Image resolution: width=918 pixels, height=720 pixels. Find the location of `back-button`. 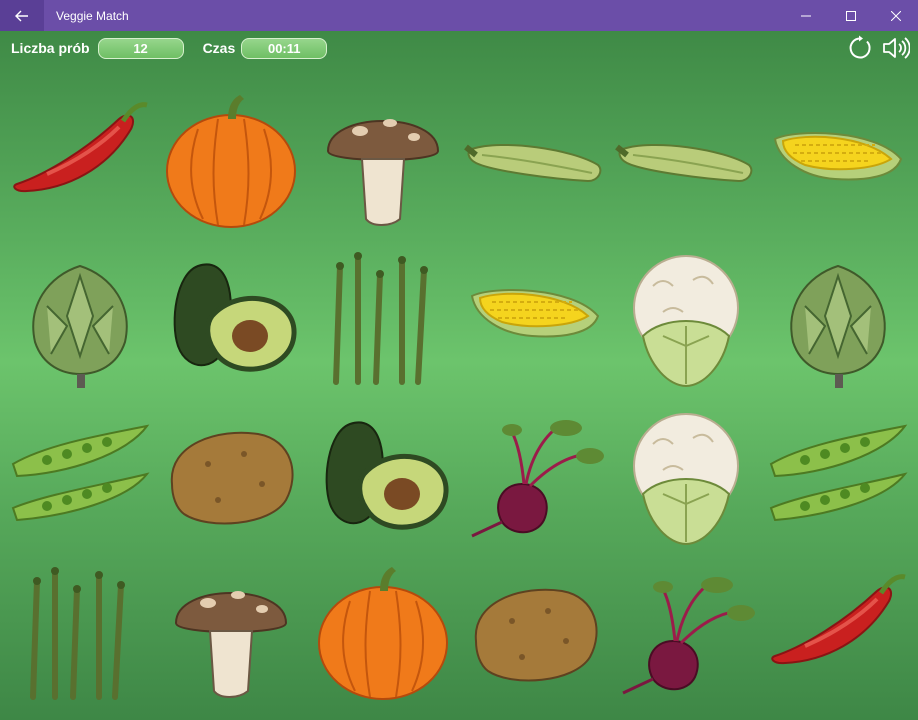

back-button is located at coordinates (22, 15).